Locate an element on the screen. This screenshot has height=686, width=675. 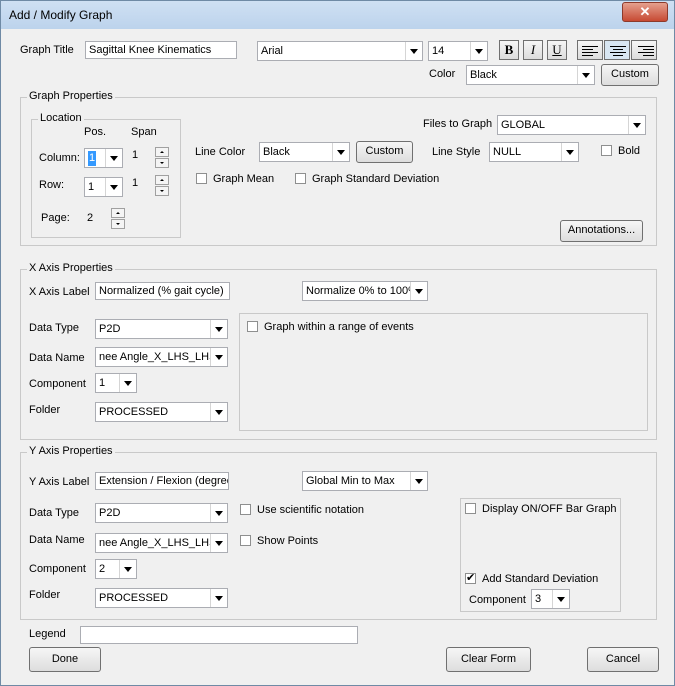
y-folder-select: PROCESSED is located at coordinates (161, 598).